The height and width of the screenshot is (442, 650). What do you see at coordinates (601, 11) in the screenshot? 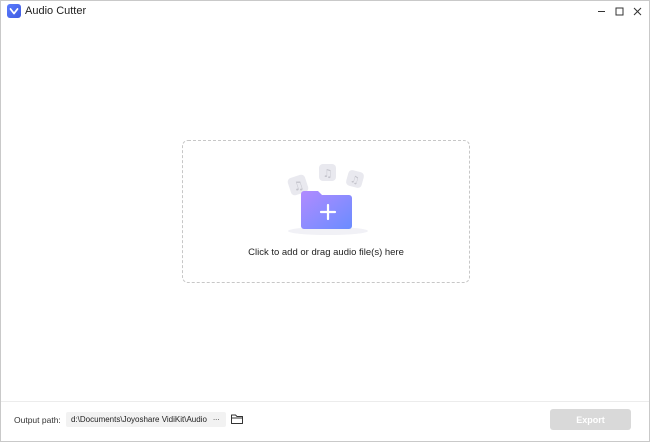
I see `minimize-icon` at bounding box center [601, 11].